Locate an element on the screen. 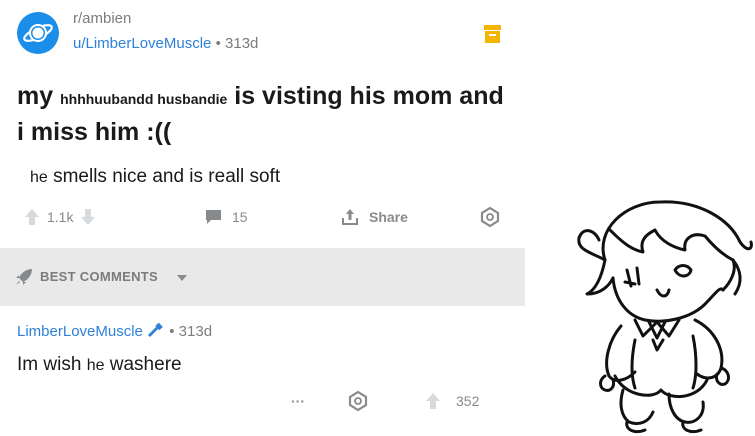  post-actions: 1.1k 15 Share is located at coordinates (262, 217).